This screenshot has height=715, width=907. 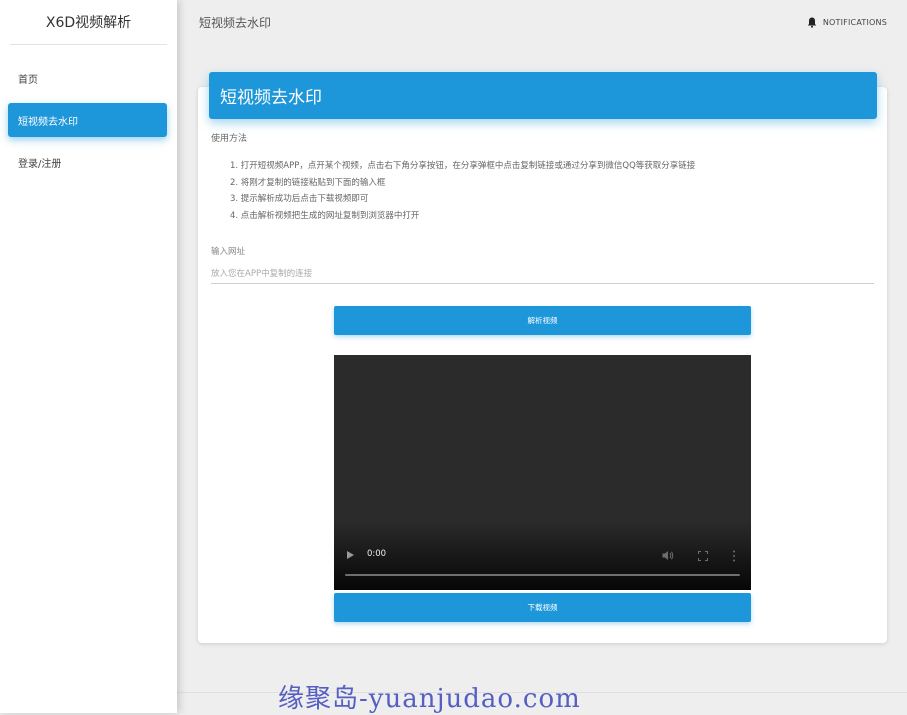 I want to click on notifications-label: NOTIFICATIONS, so click(x=854, y=22).